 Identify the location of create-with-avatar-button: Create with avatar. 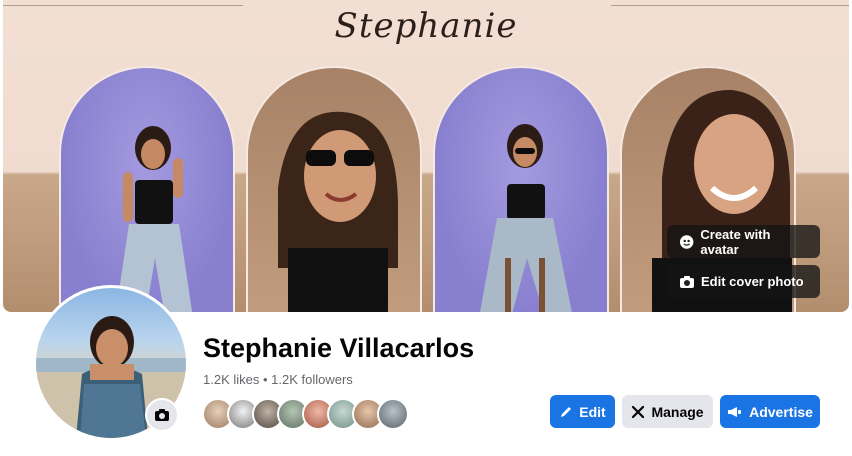
(743, 241).